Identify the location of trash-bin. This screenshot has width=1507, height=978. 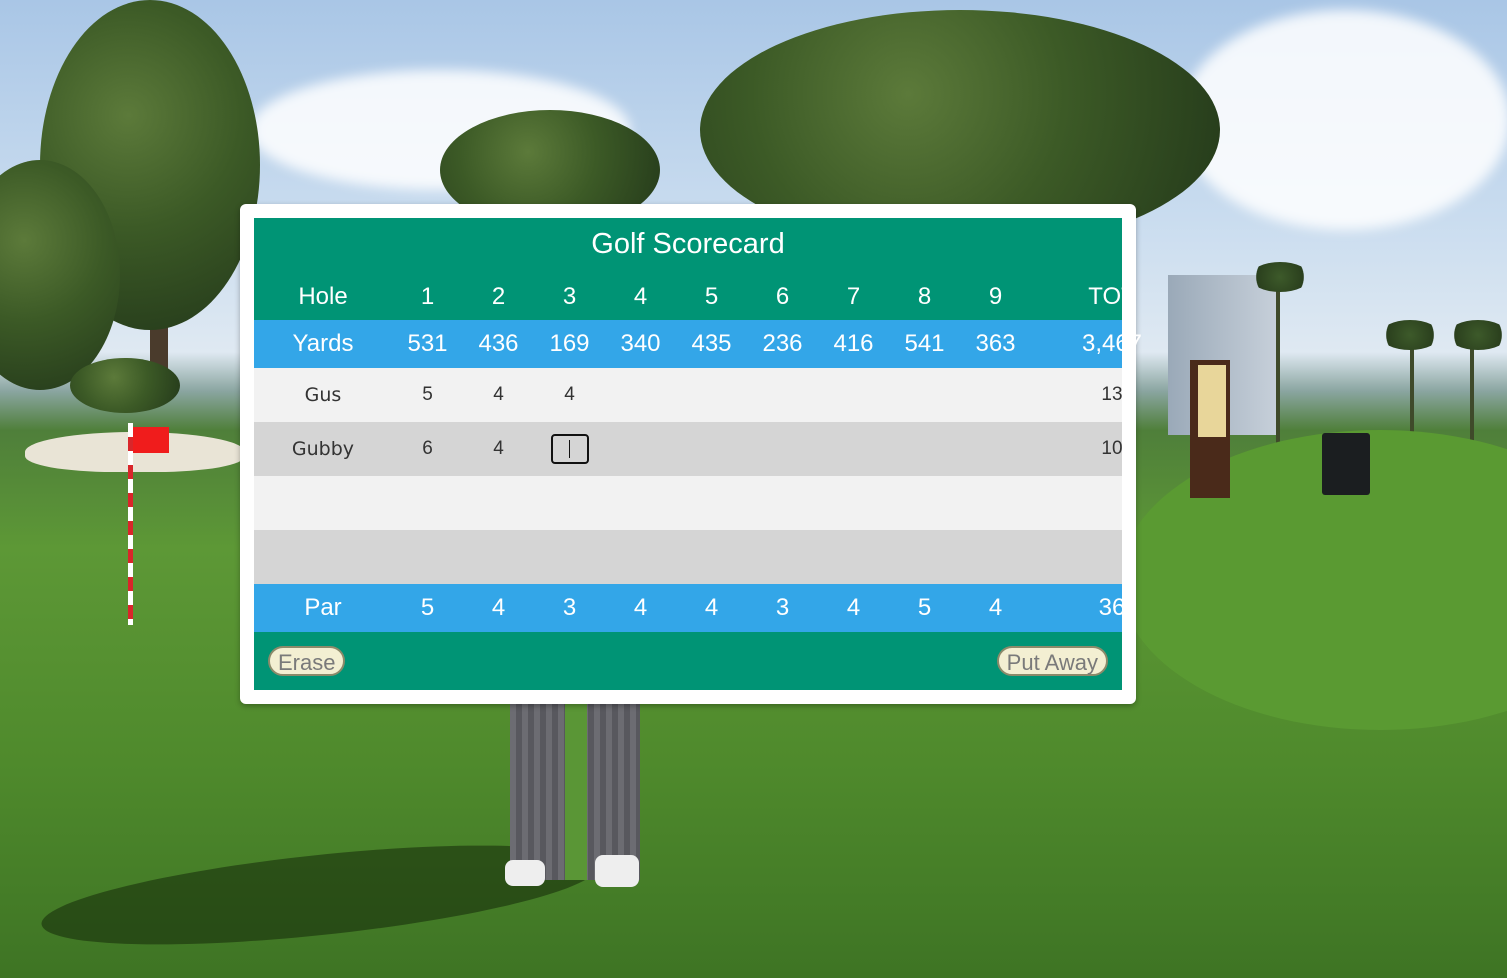
(1346, 464).